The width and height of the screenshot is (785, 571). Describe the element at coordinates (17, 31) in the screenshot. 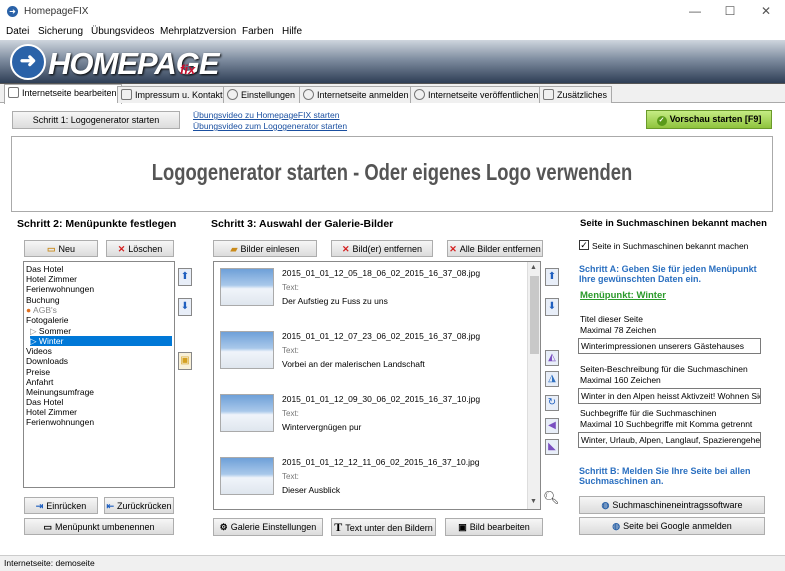

I see `menu-datei: Datei` at that location.